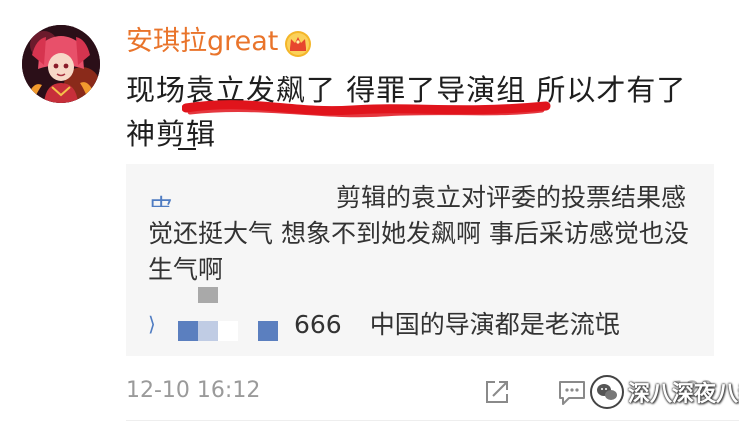 The image size is (739, 428). I want to click on censored-username-mosaic, so click(208, 295).